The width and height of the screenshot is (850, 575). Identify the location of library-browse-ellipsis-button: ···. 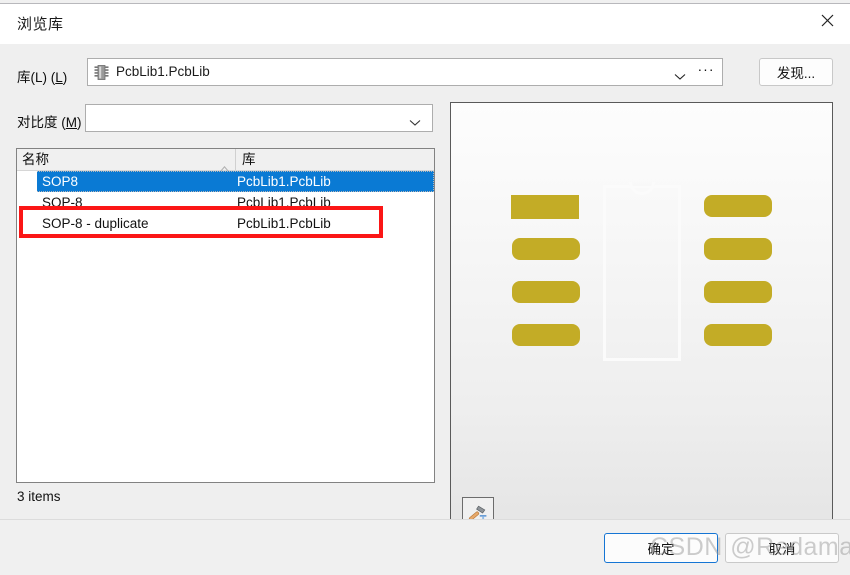
(706, 72).